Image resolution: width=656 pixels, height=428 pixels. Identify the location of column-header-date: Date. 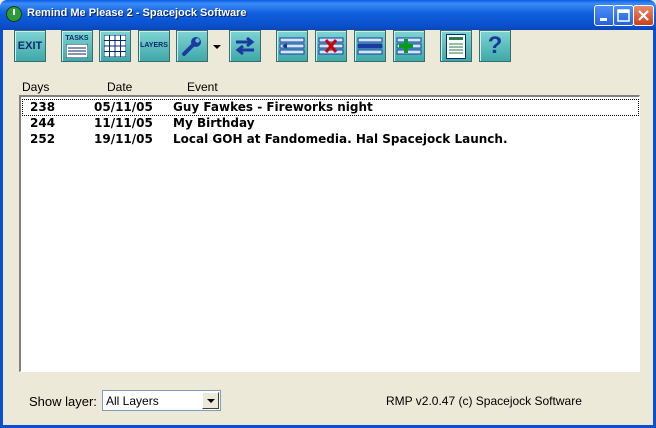
(119, 87).